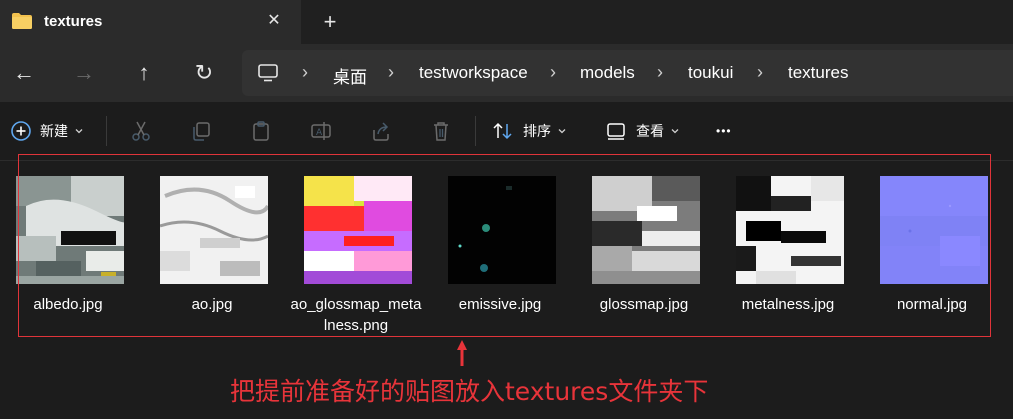  I want to click on new-tab-button: +, so click(330, 22).